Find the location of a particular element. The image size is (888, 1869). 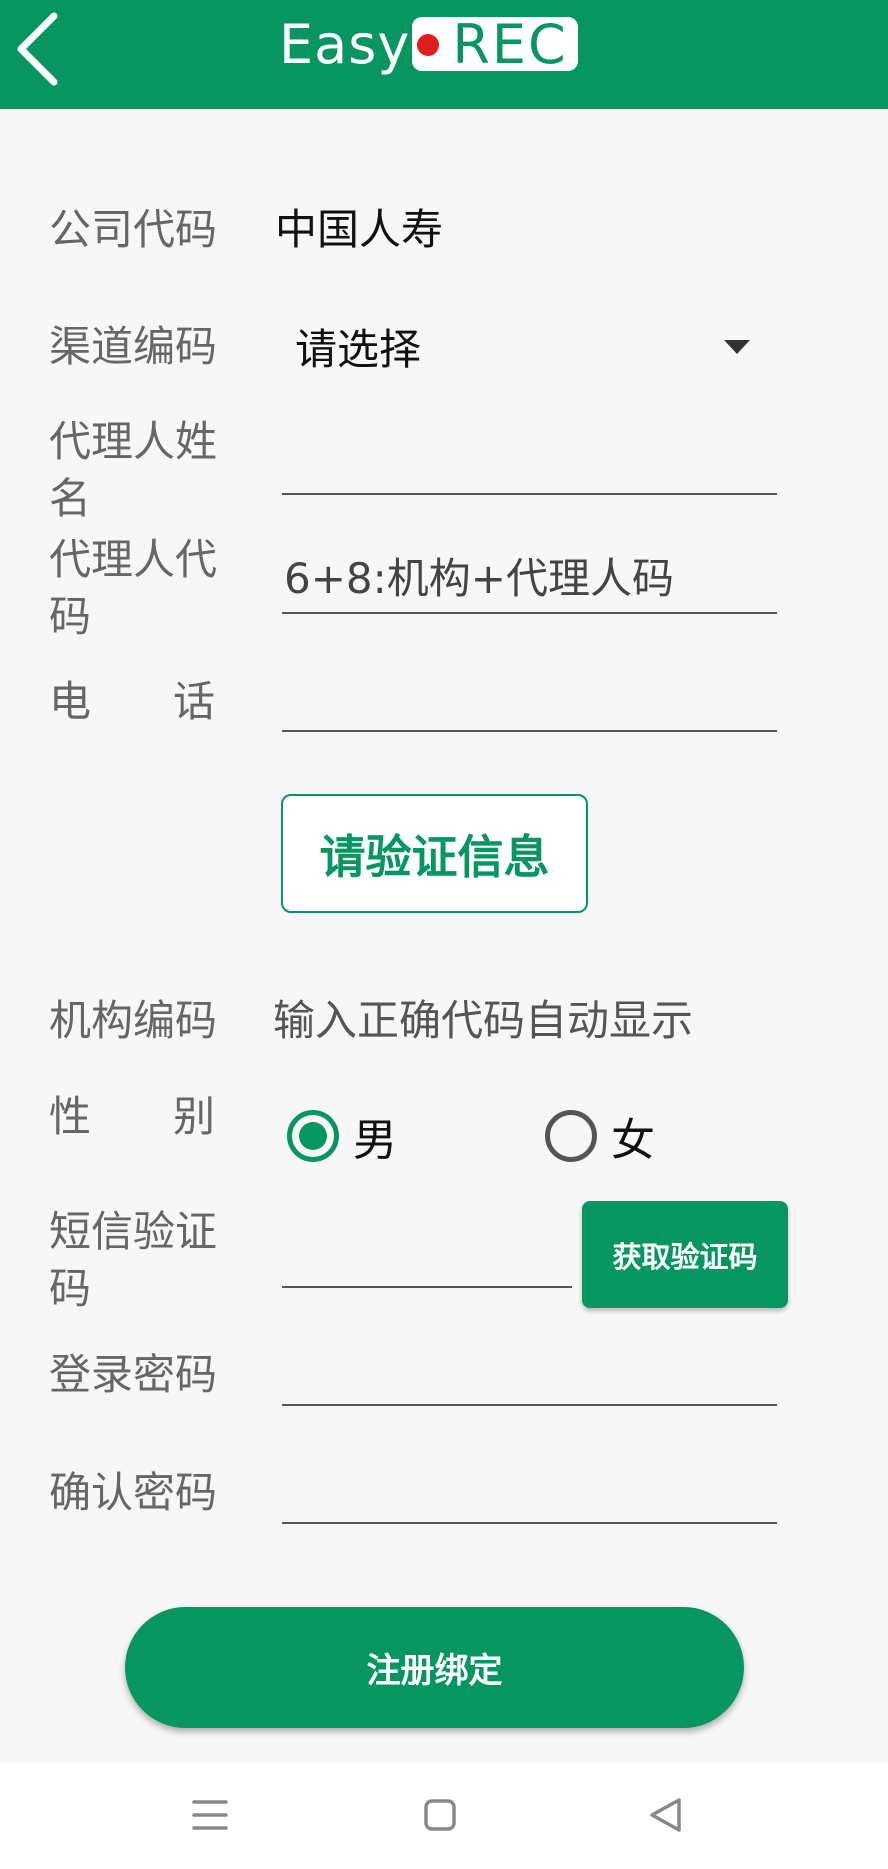

menu-icon is located at coordinates (210, 1815).